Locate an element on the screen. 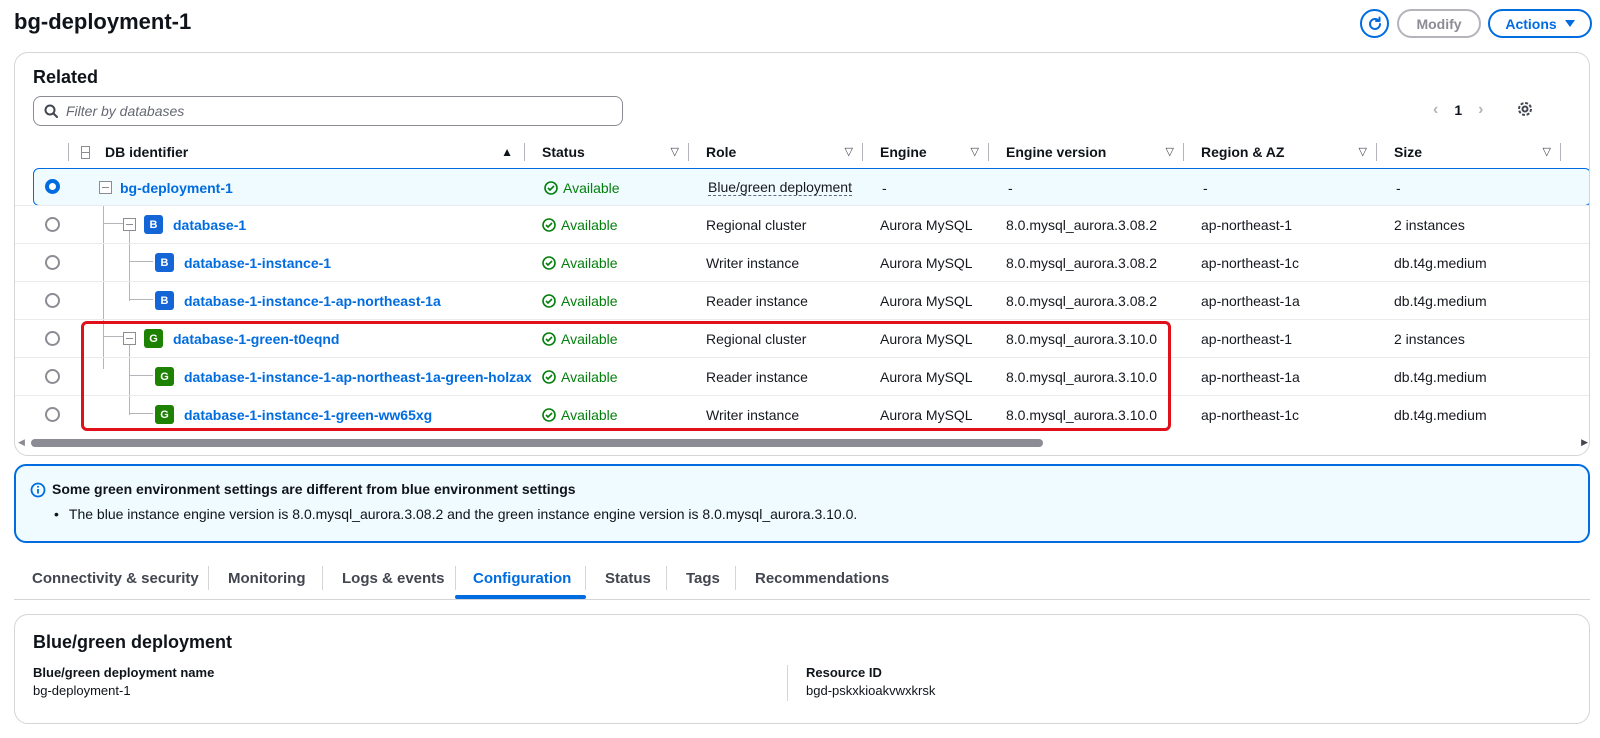  refresh-button is located at coordinates (1374, 23).